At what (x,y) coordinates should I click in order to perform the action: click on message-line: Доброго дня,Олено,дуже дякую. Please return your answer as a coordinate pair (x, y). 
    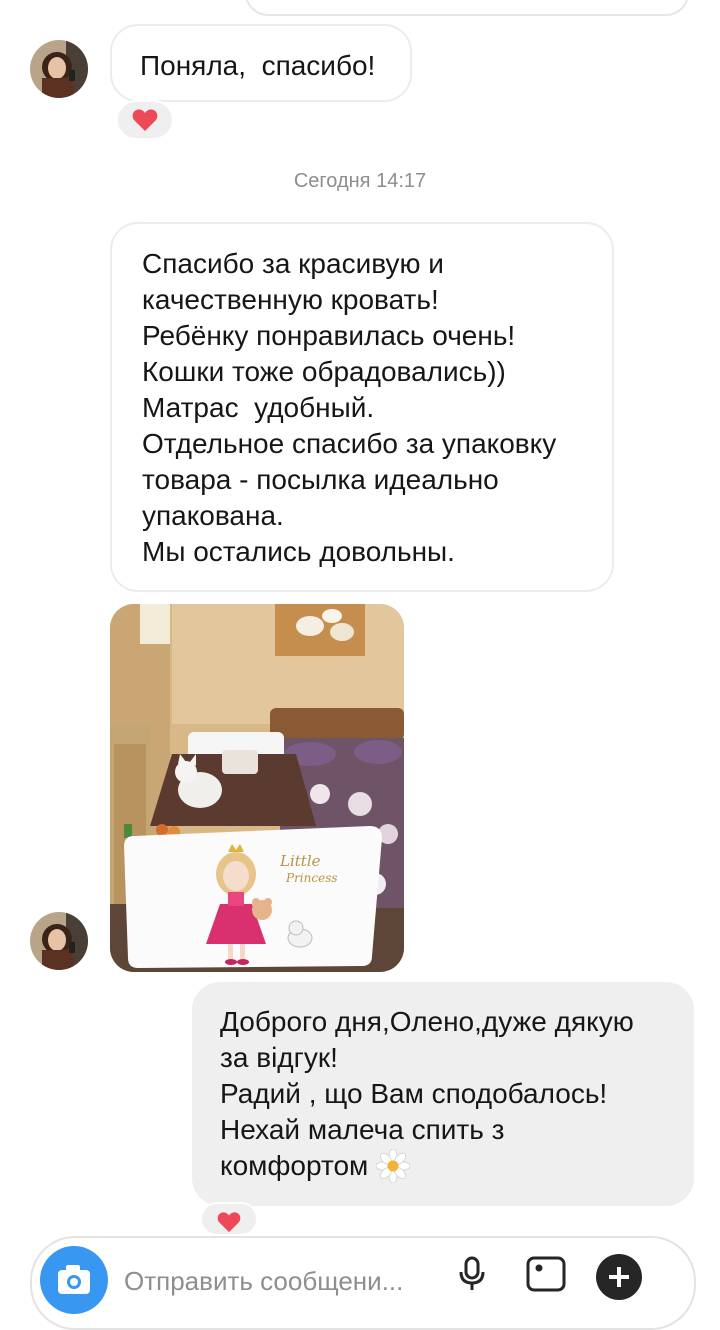
    Looking at the image, I should click on (427, 1021).